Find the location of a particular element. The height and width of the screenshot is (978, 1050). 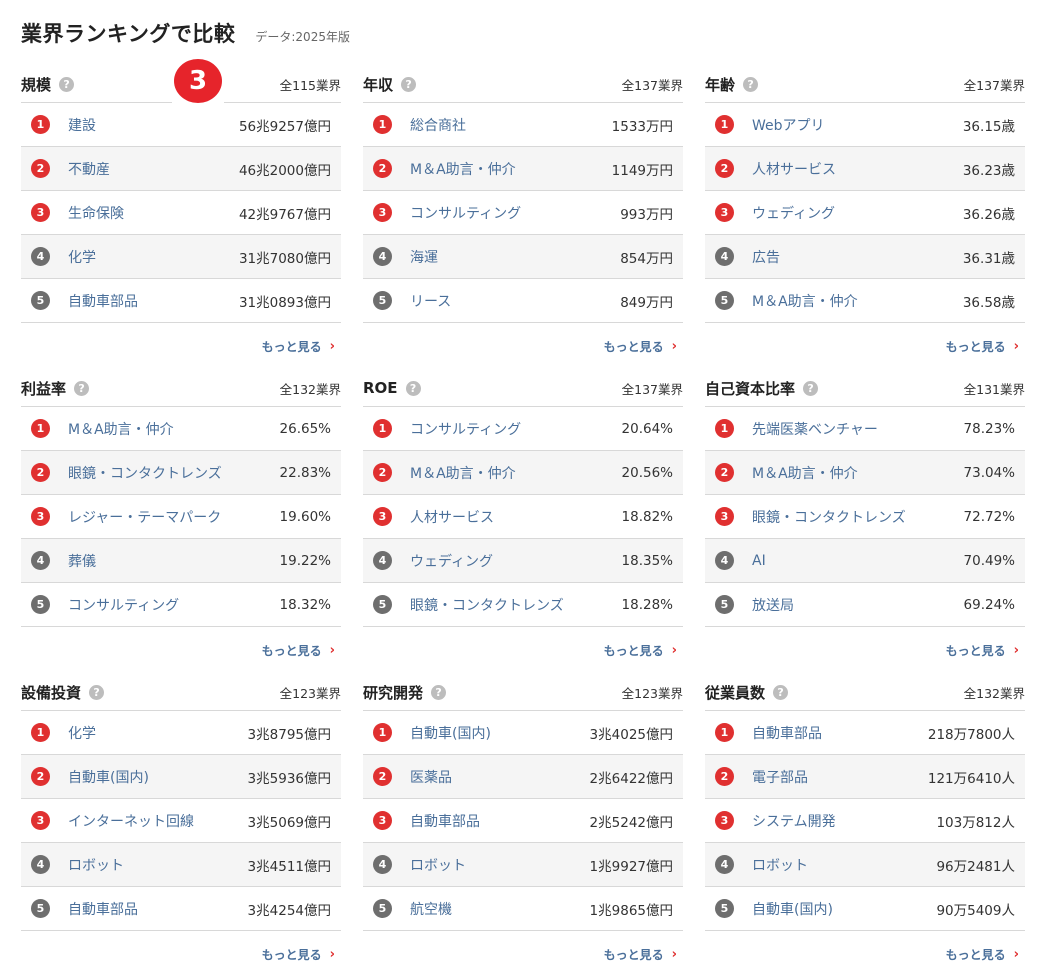

rank-row: 5 M＆A助言・仲介 36.58歳 is located at coordinates (865, 301).